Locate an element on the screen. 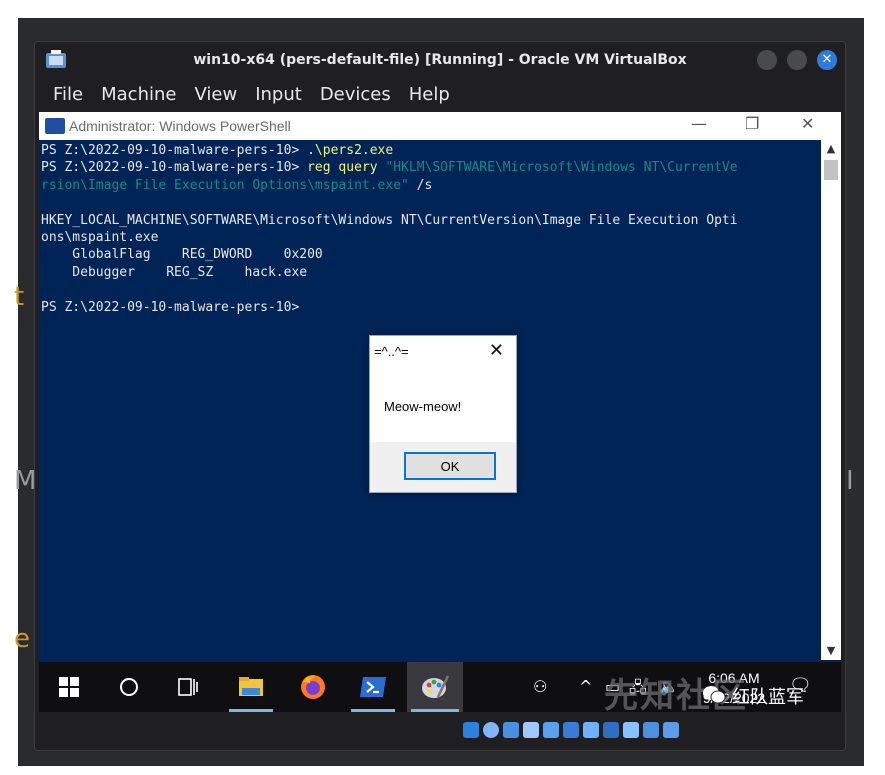  host-key-icon is located at coordinates (671, 730).